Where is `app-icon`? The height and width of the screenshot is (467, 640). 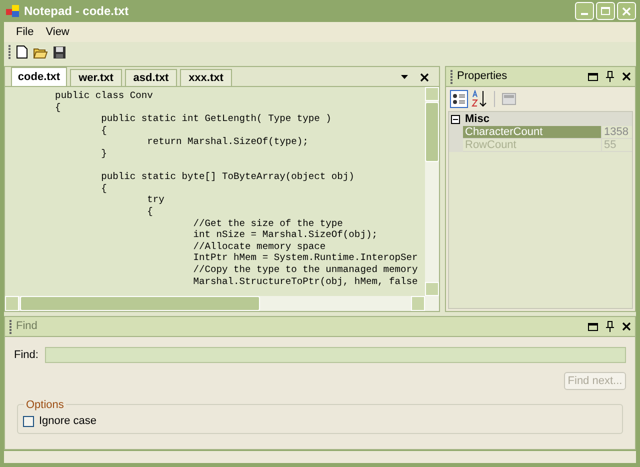 app-icon is located at coordinates (13, 11).